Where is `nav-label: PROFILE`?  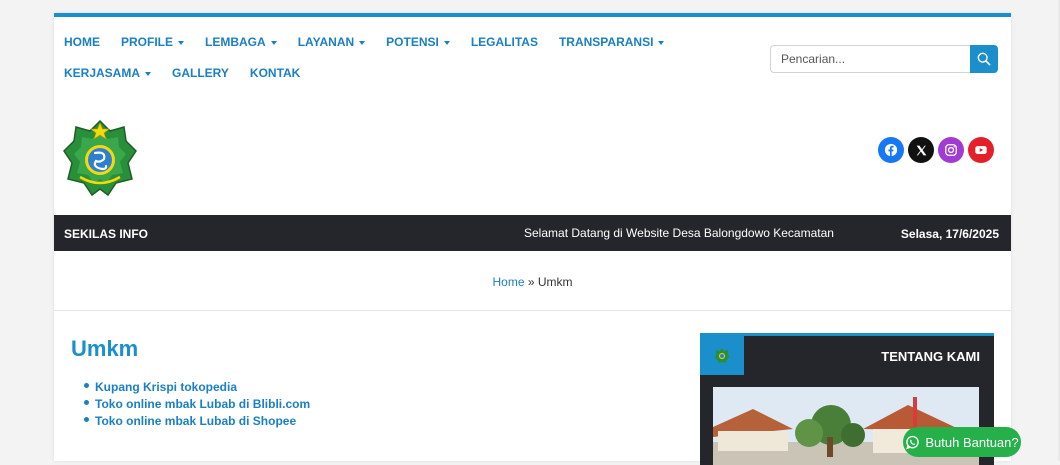
nav-label: PROFILE is located at coordinates (147, 42).